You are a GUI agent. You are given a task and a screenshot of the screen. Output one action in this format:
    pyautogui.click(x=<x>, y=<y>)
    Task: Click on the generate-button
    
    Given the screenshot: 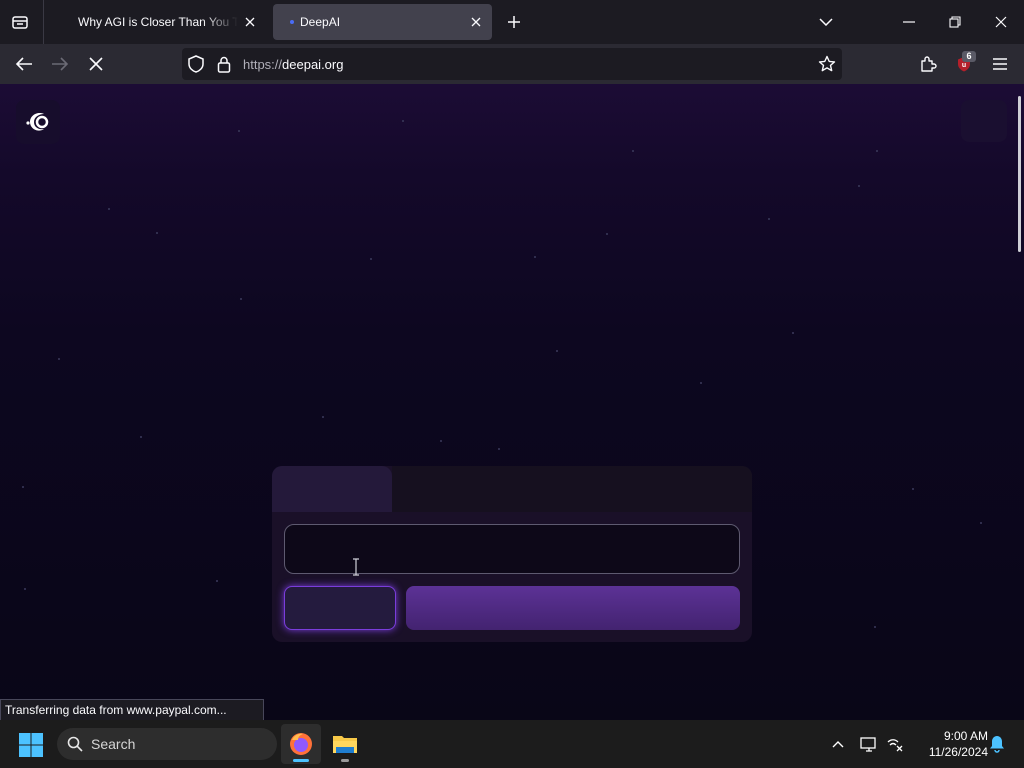 What is the action you would take?
    pyautogui.click(x=573, y=608)
    